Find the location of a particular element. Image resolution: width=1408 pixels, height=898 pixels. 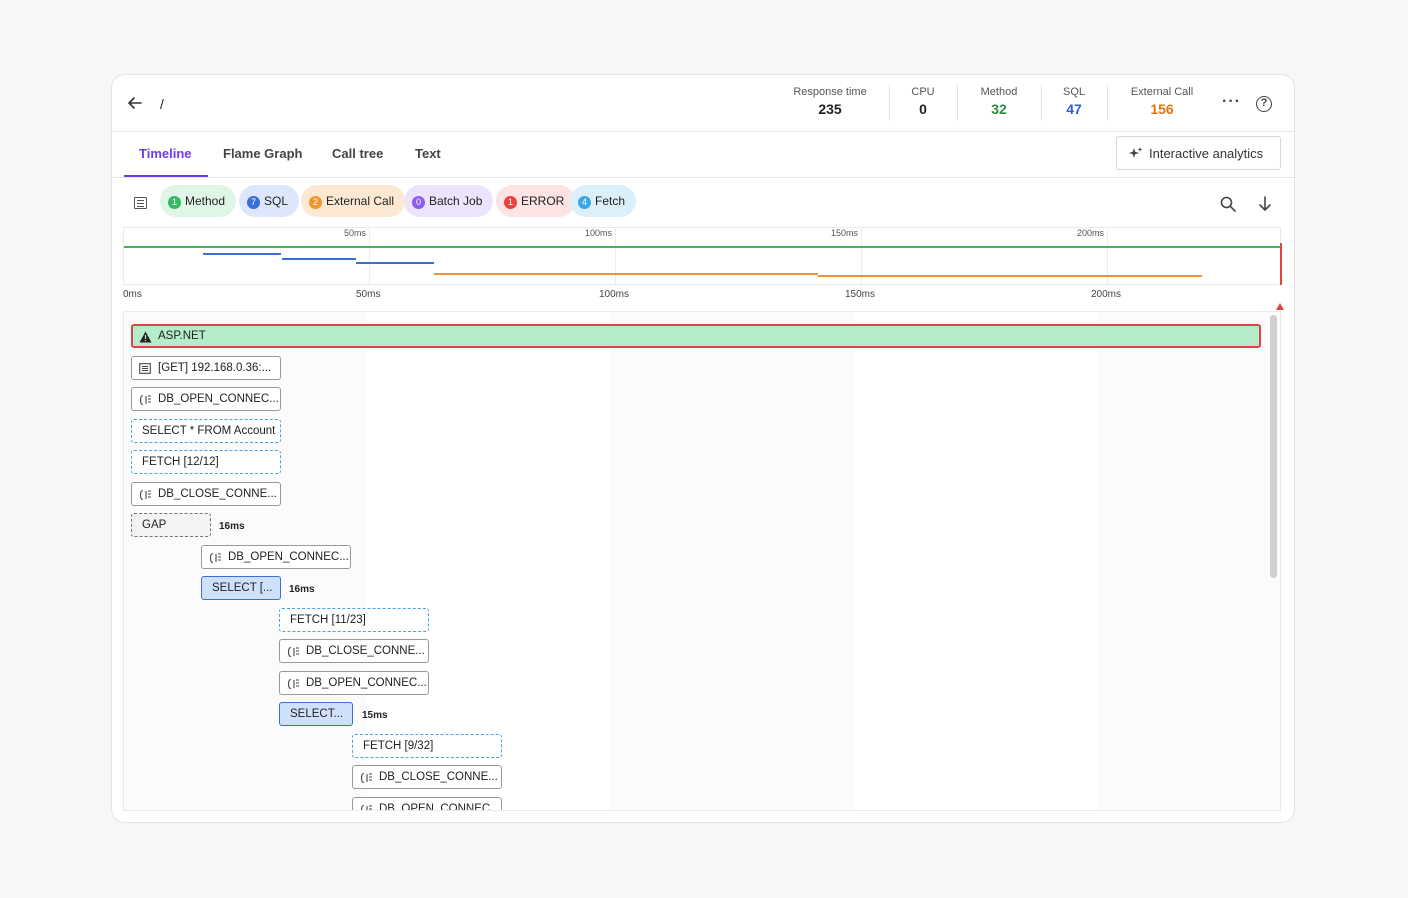

active-tab-indicator is located at coordinates (166, 176).